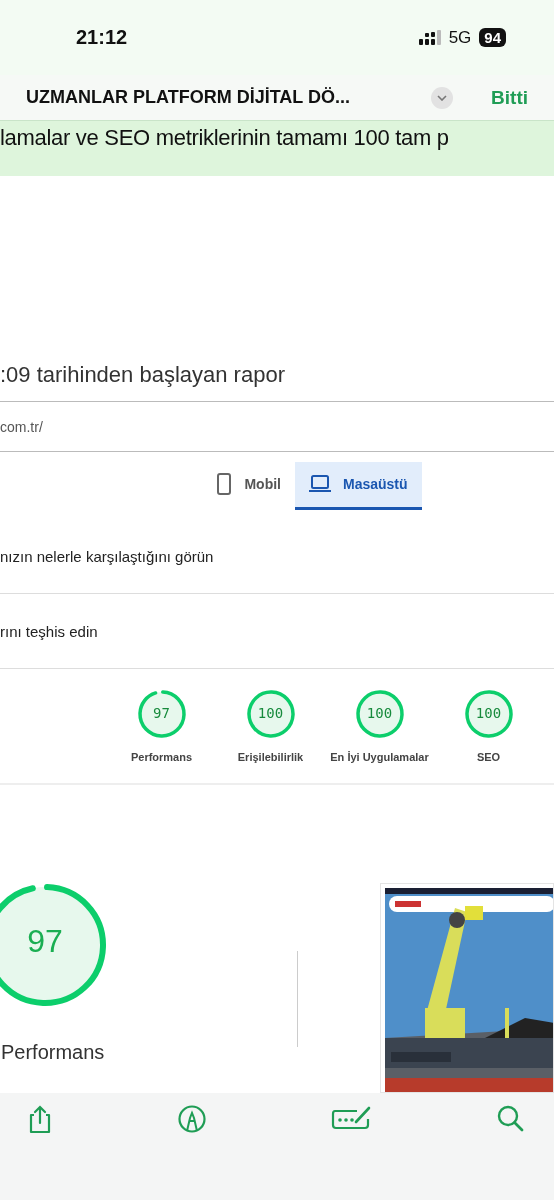 This screenshot has width=554, height=1200. What do you see at coordinates (45, 941) in the screenshot?
I see `performance-score: 97` at bounding box center [45, 941].